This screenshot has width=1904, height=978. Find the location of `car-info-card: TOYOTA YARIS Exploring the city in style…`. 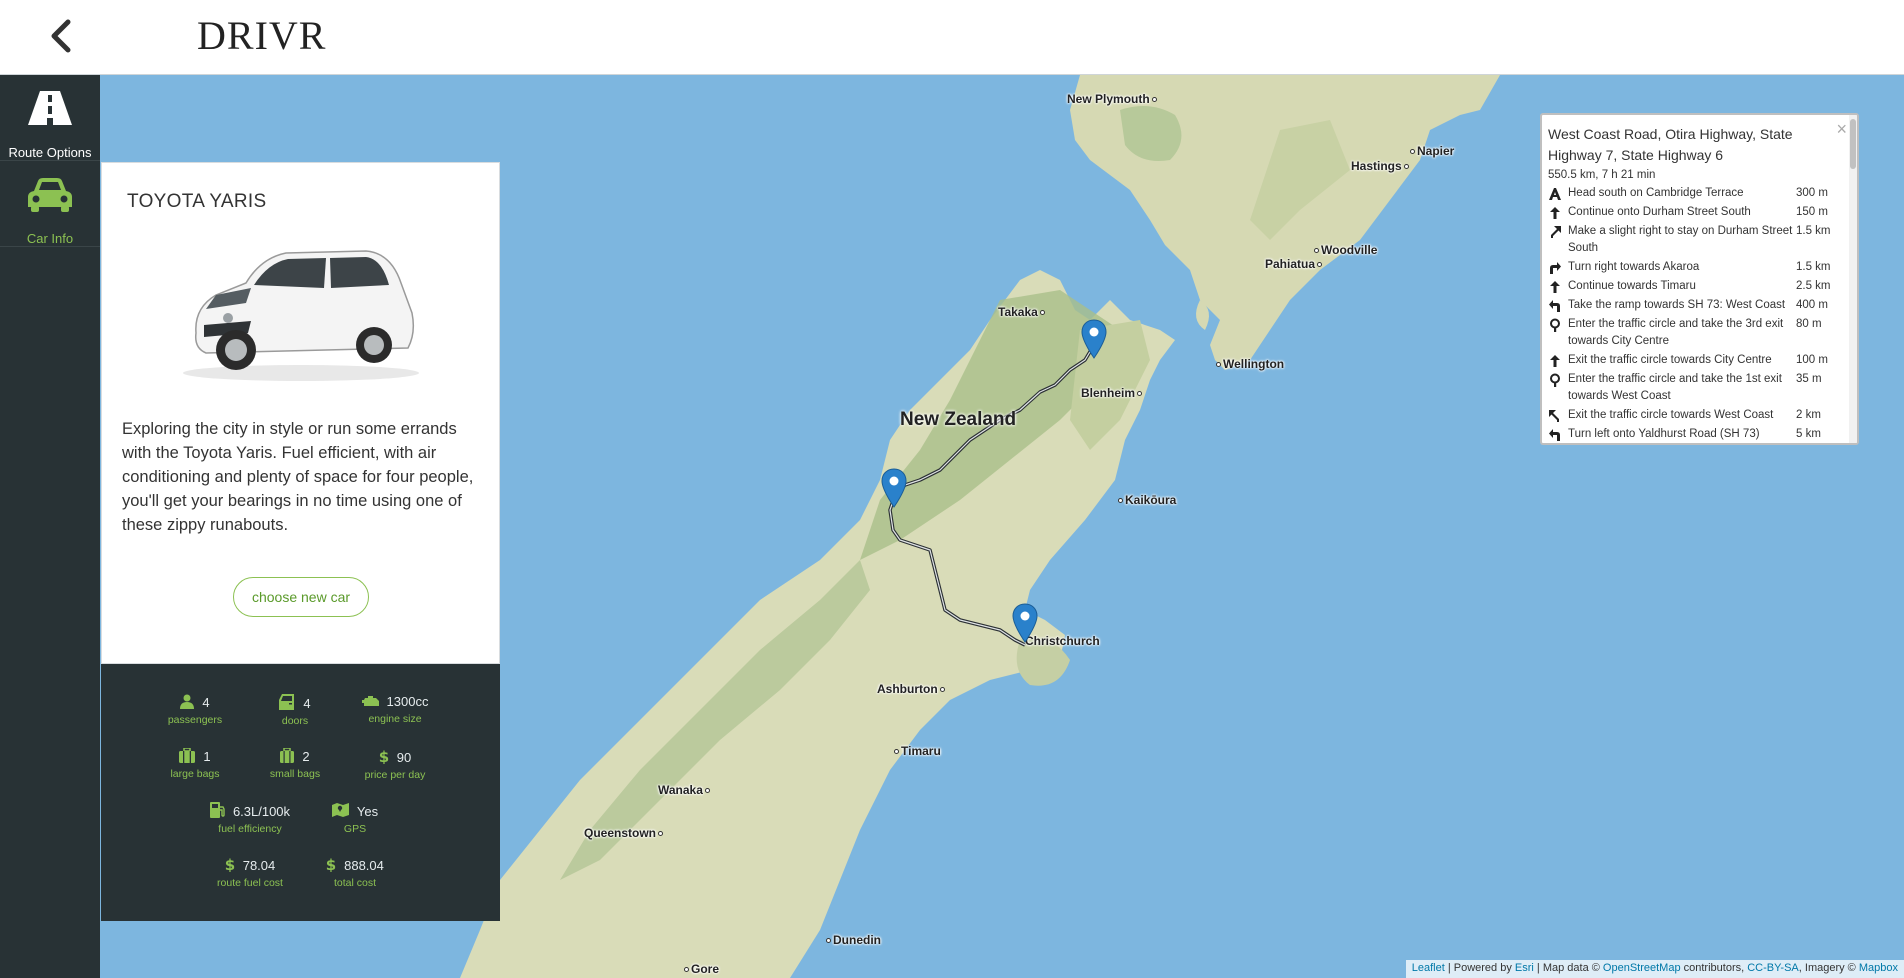

car-info-card: TOYOTA YARIS Exploring the city in style… is located at coordinates (300, 413).